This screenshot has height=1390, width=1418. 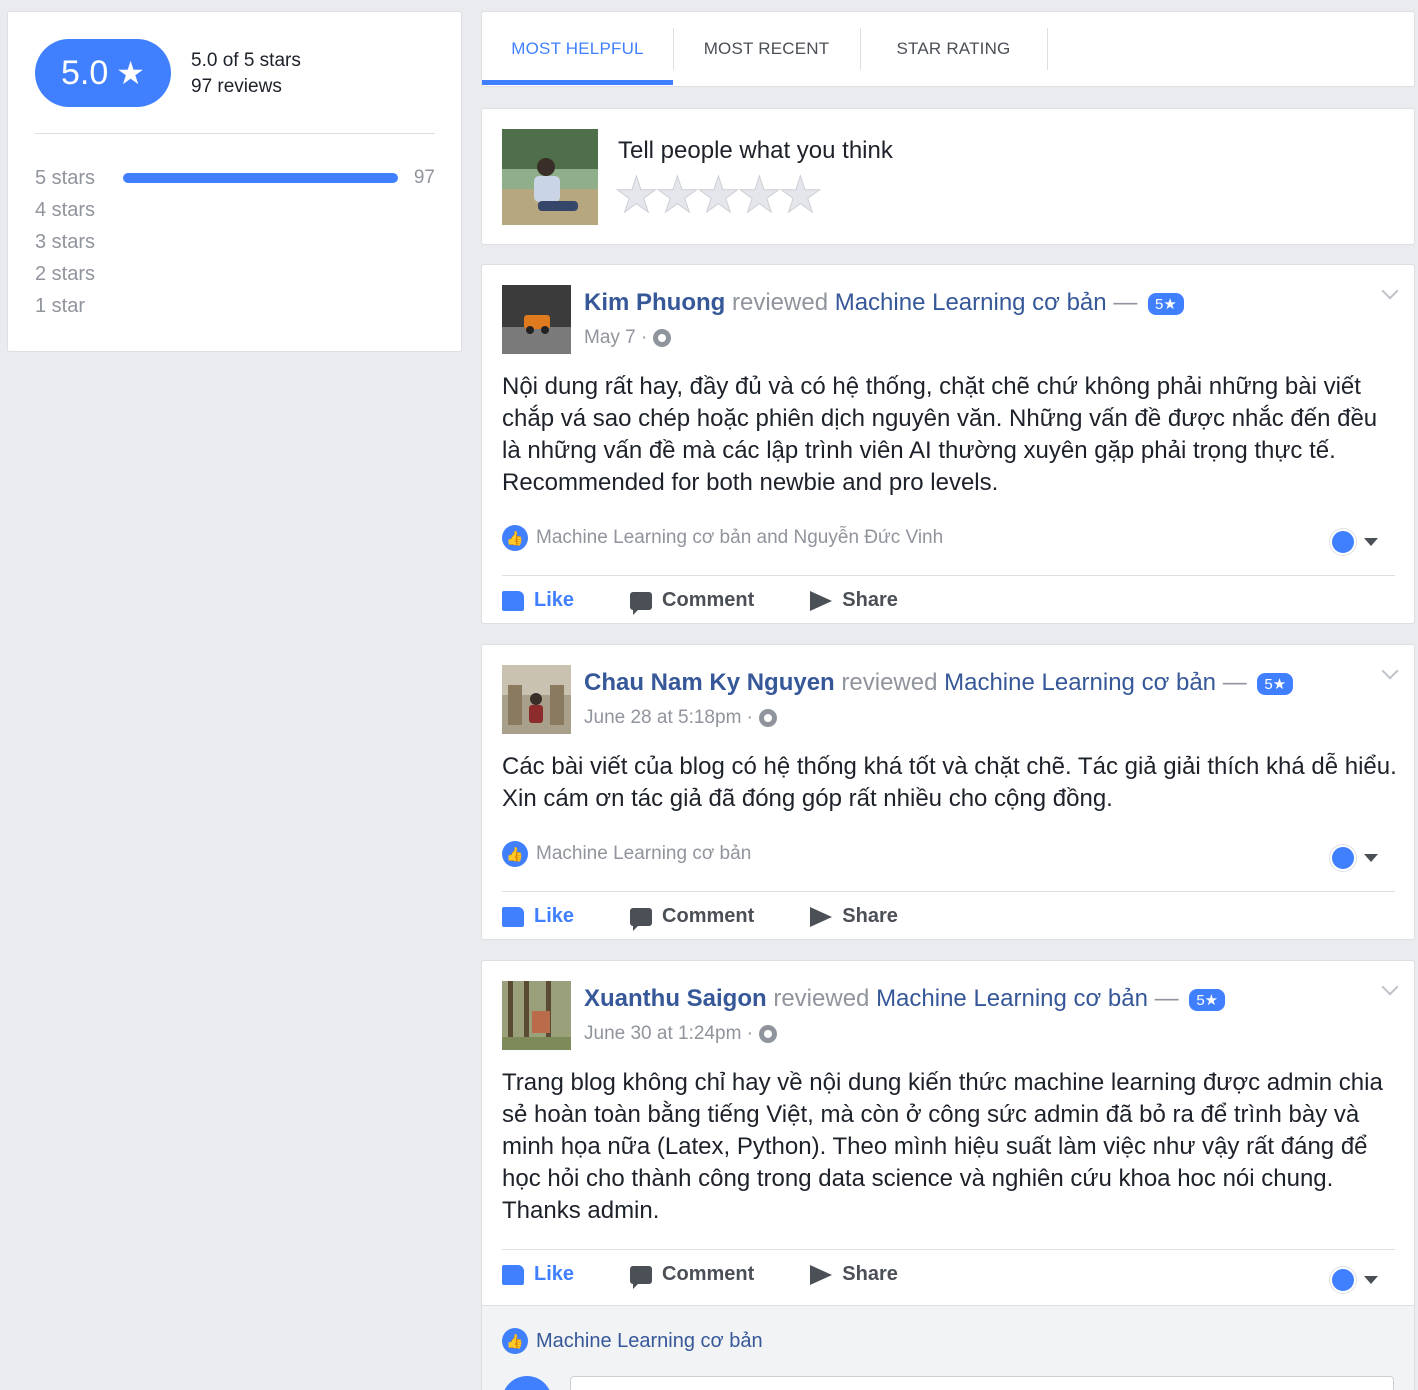 I want to click on distribution-label: 3 stars, so click(x=65, y=241).